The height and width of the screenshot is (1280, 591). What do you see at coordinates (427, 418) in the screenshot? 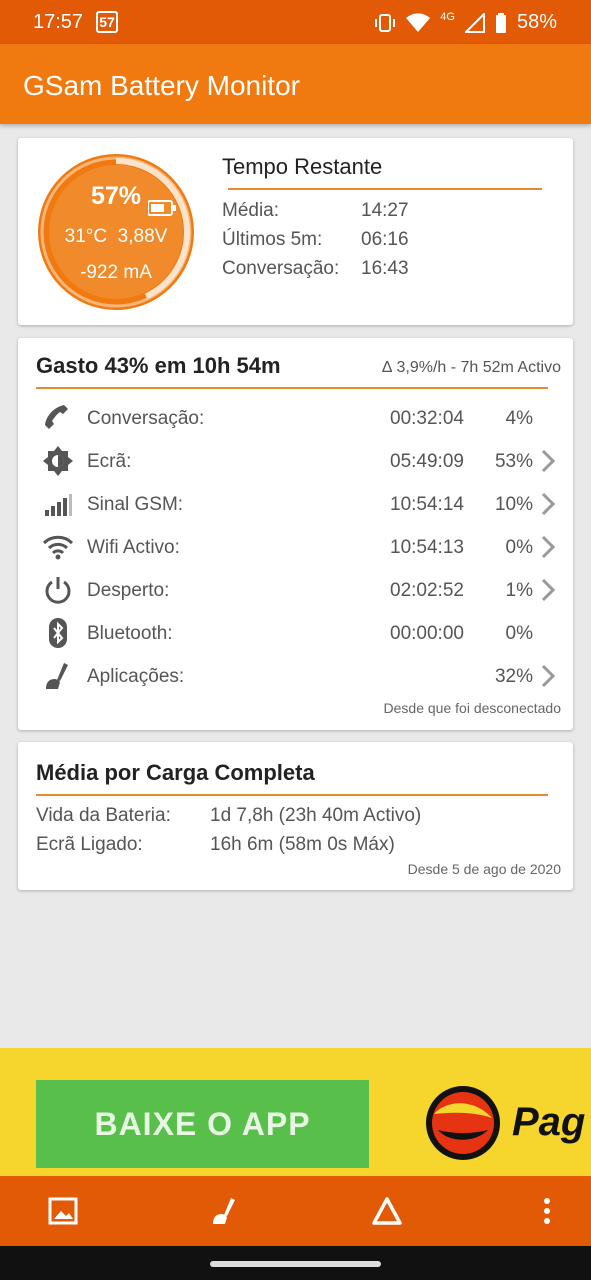
I see `usage-time: 00:32:04` at bounding box center [427, 418].